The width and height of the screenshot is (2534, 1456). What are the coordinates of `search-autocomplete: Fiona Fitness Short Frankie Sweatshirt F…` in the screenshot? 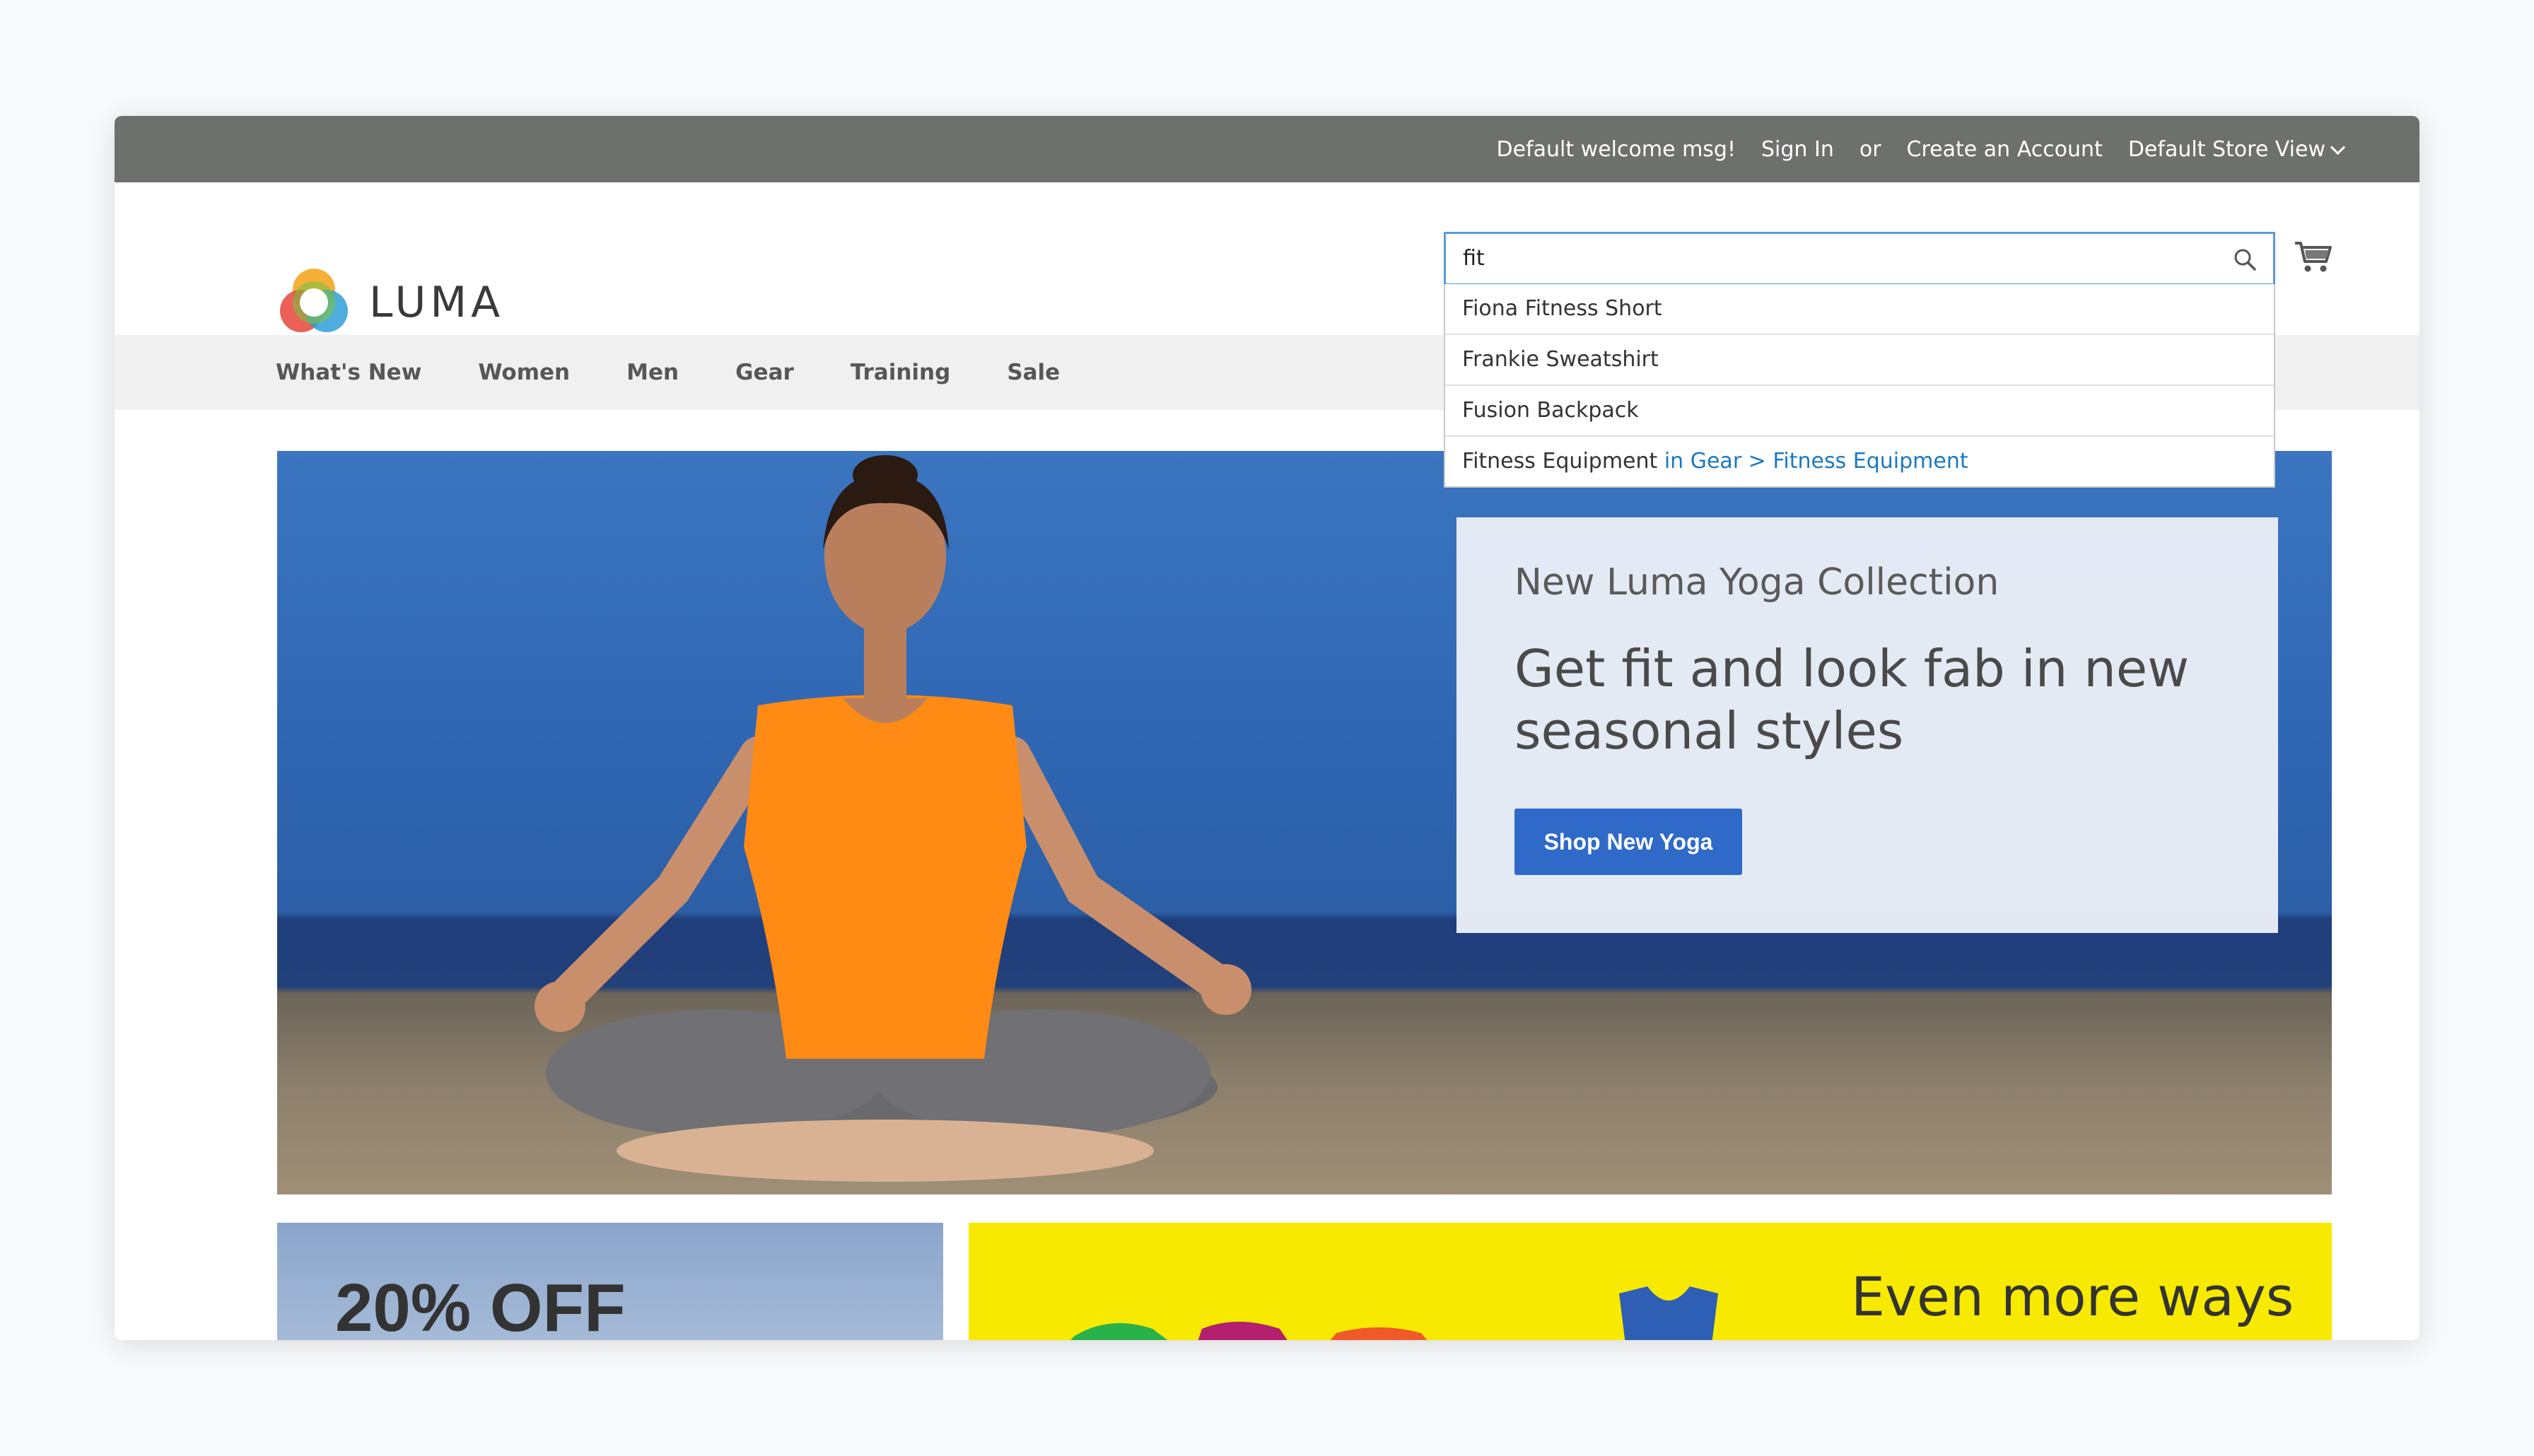 It's located at (1859, 386).